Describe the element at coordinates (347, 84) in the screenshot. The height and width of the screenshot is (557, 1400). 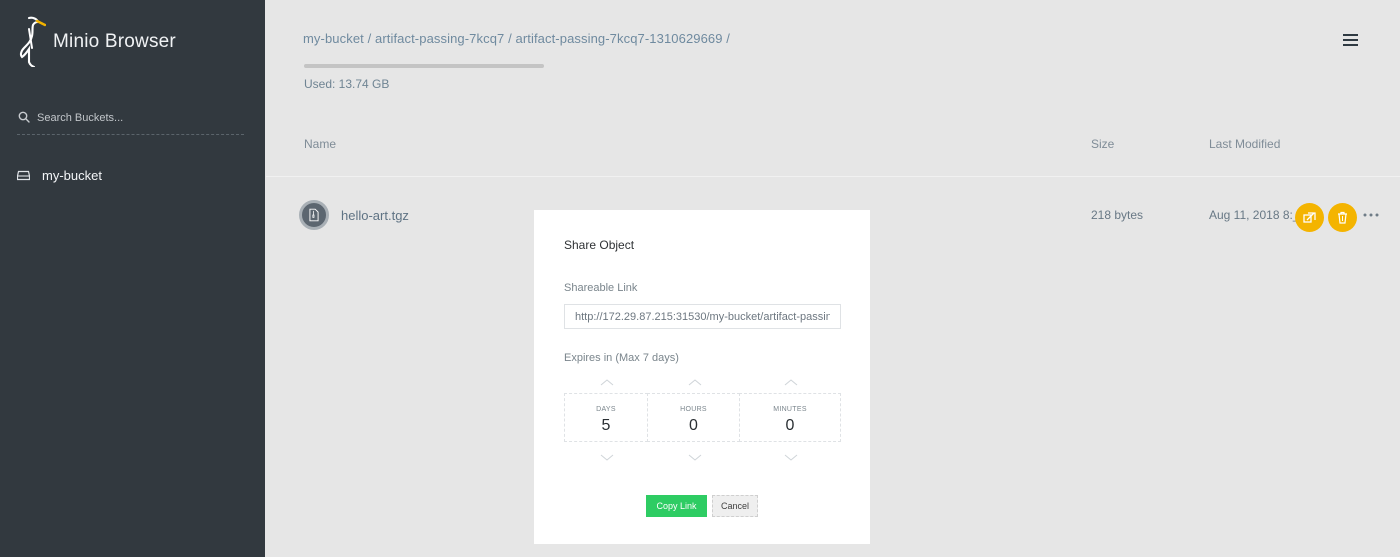
I see `storage-used-text: Used: 13.74 GB` at that location.